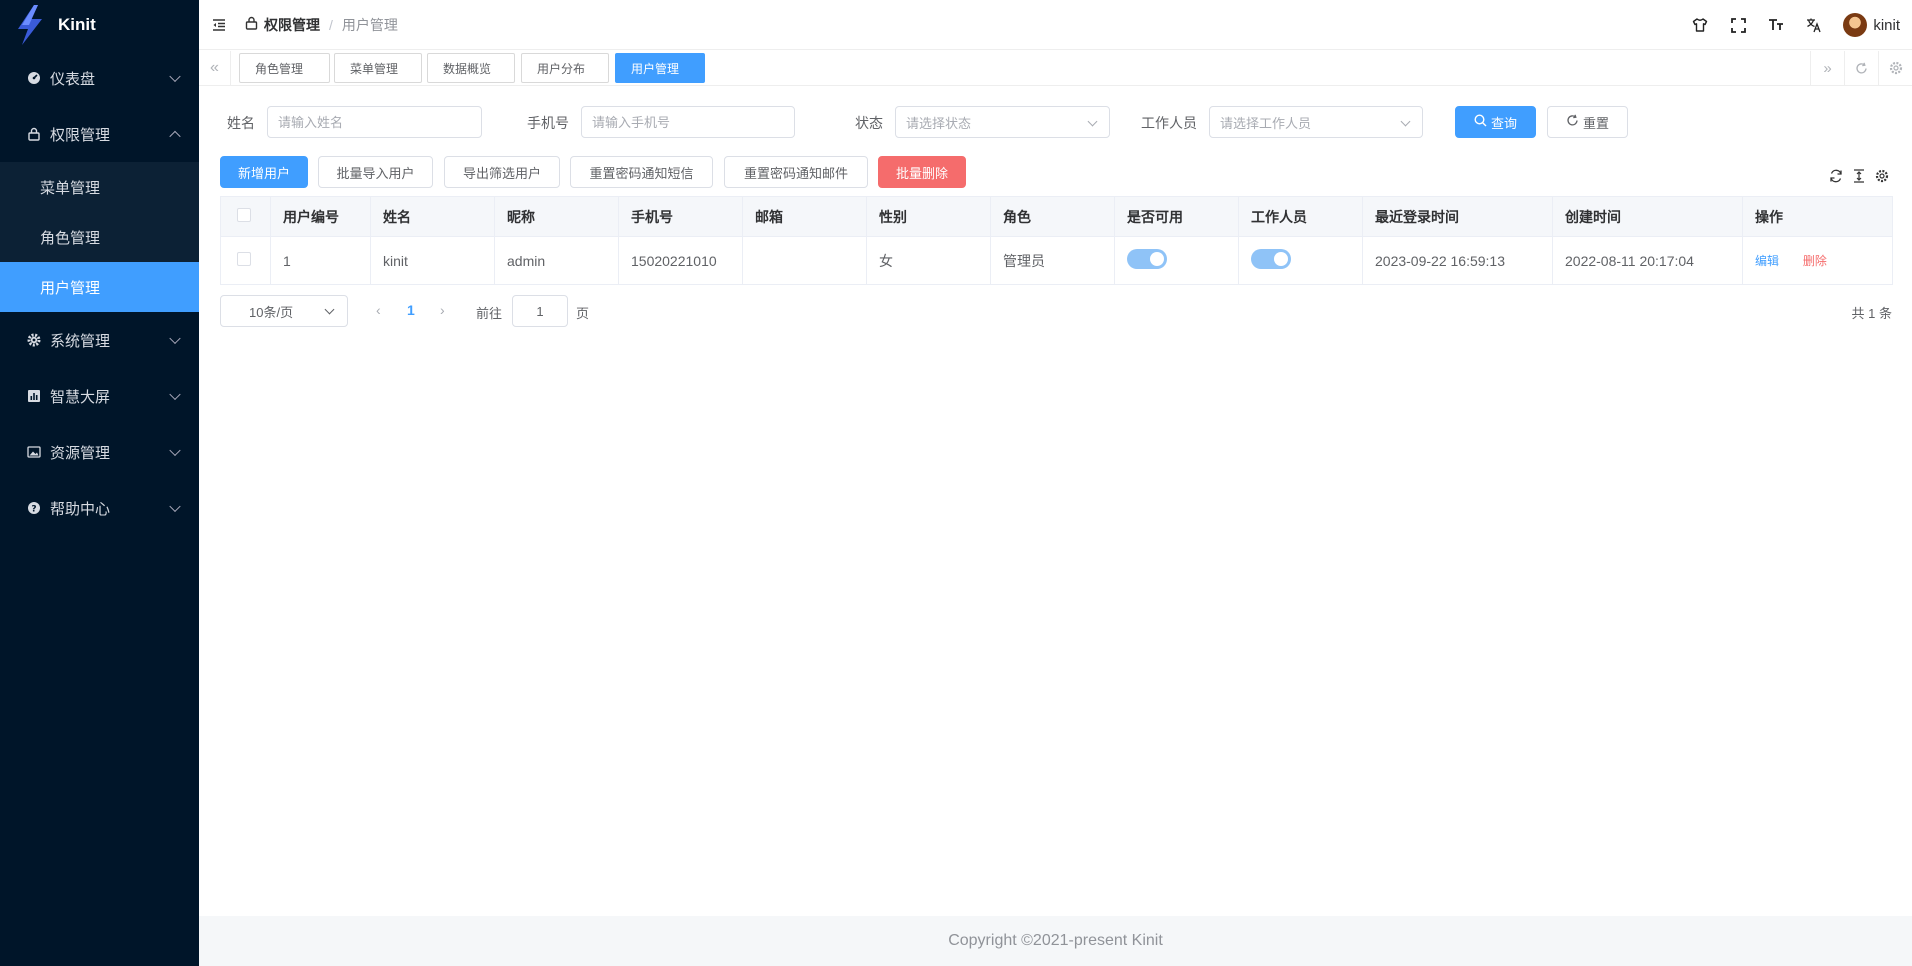 The image size is (1912, 966). I want to click on help-icon: ?, so click(34, 508).